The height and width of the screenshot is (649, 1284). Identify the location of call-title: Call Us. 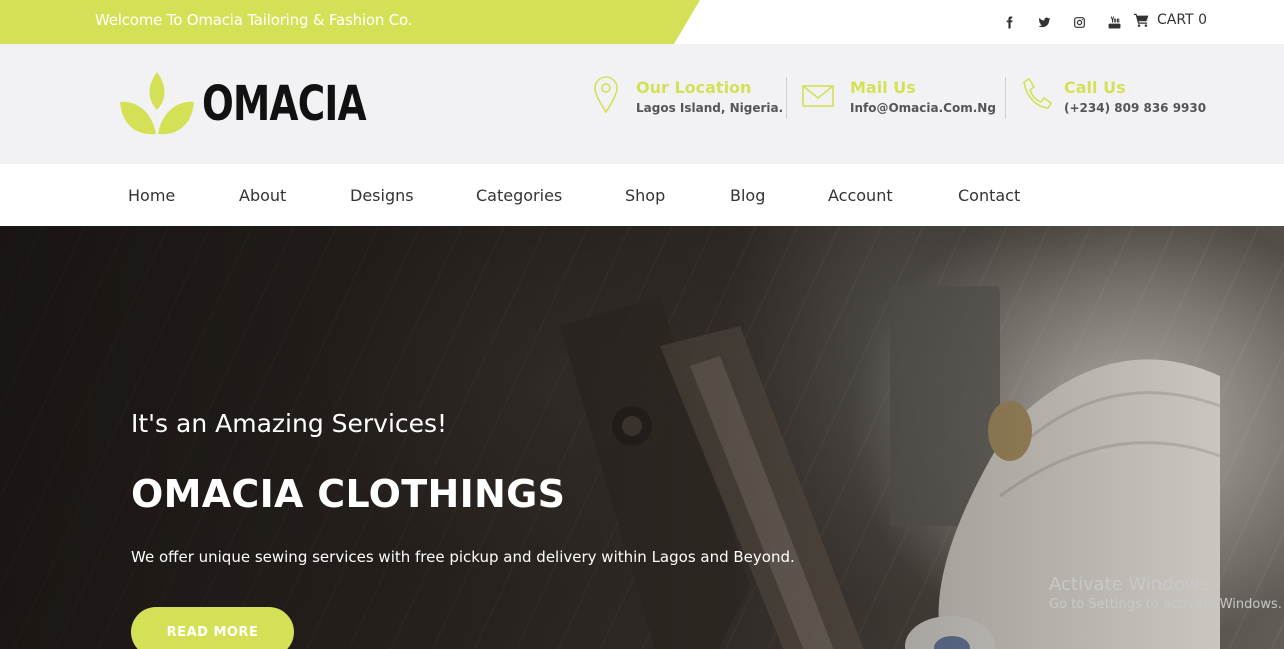
(1095, 87).